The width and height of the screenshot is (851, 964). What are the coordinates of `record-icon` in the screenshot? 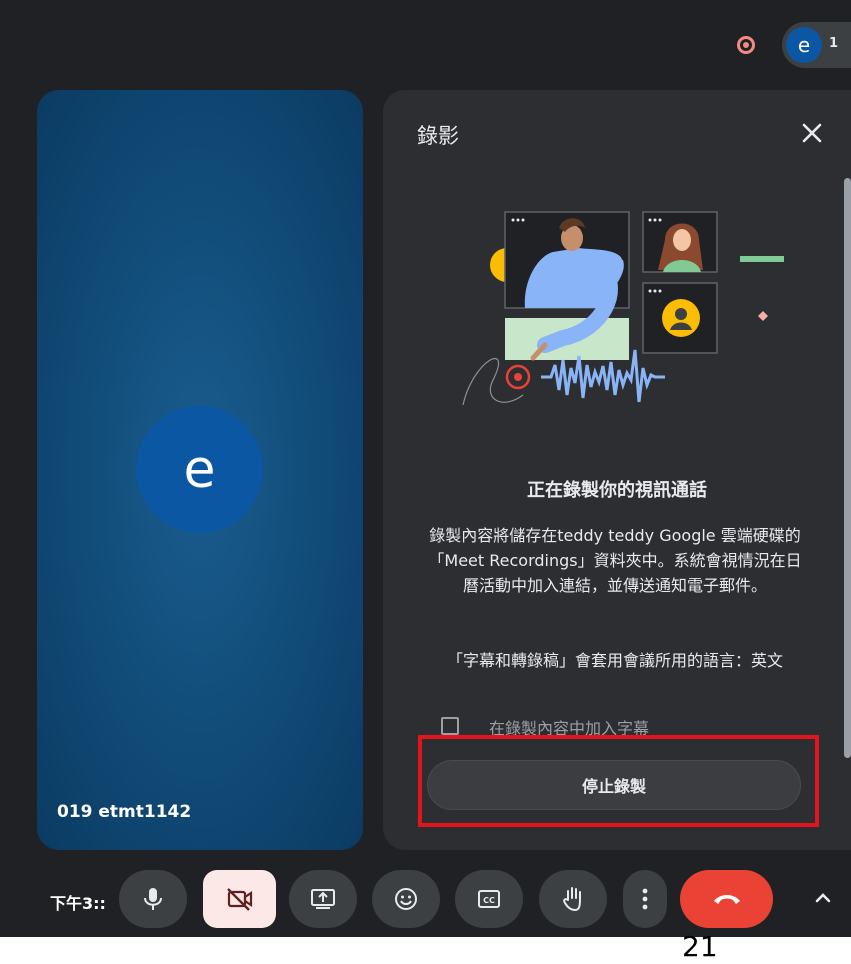 It's located at (746, 45).